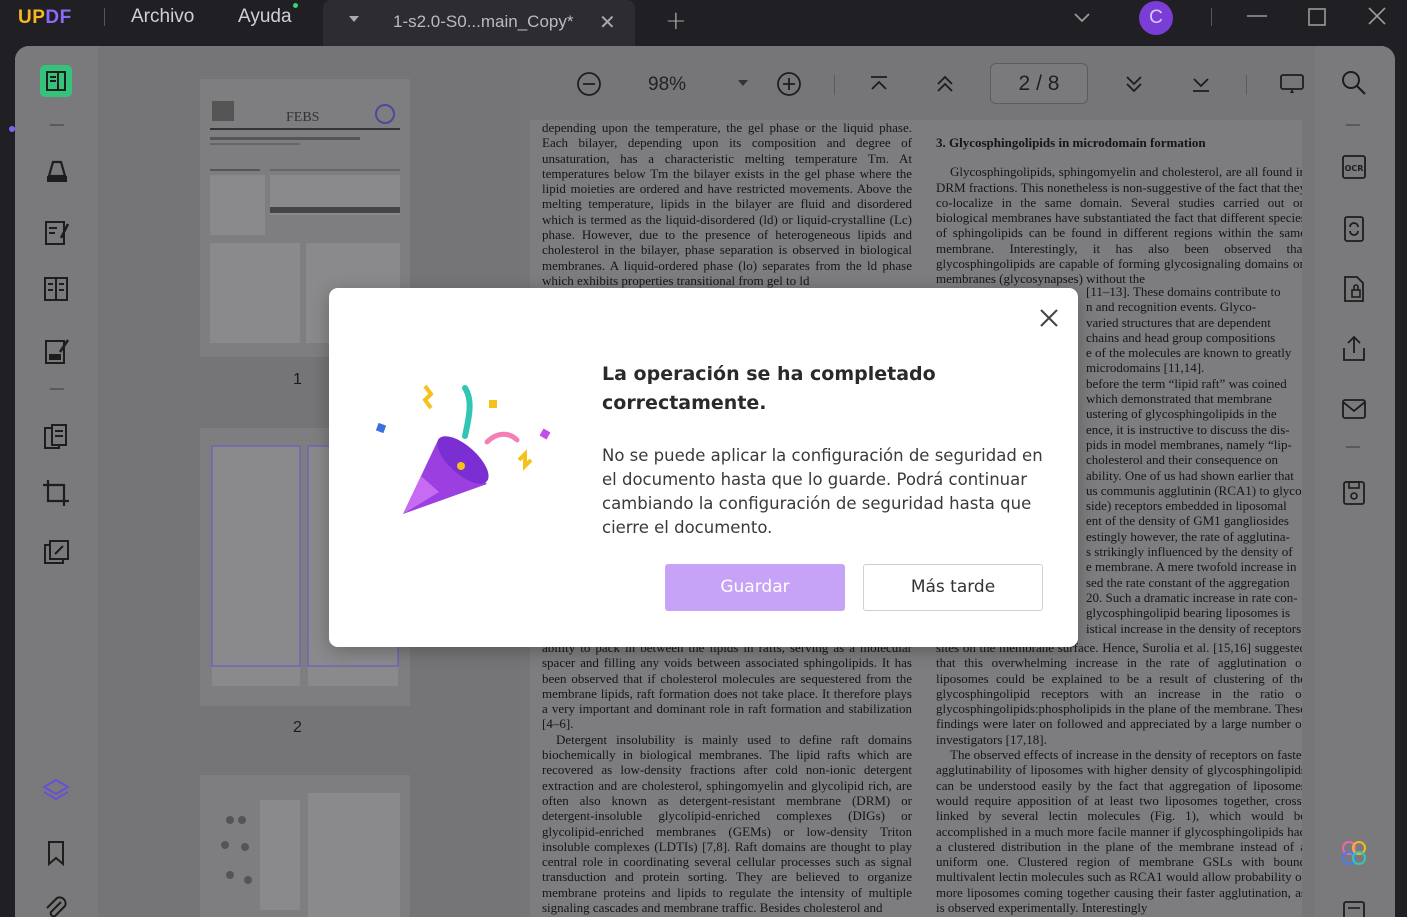 The image size is (1407, 917). What do you see at coordinates (945, 84) in the screenshot?
I see `previous-page-icon` at bounding box center [945, 84].